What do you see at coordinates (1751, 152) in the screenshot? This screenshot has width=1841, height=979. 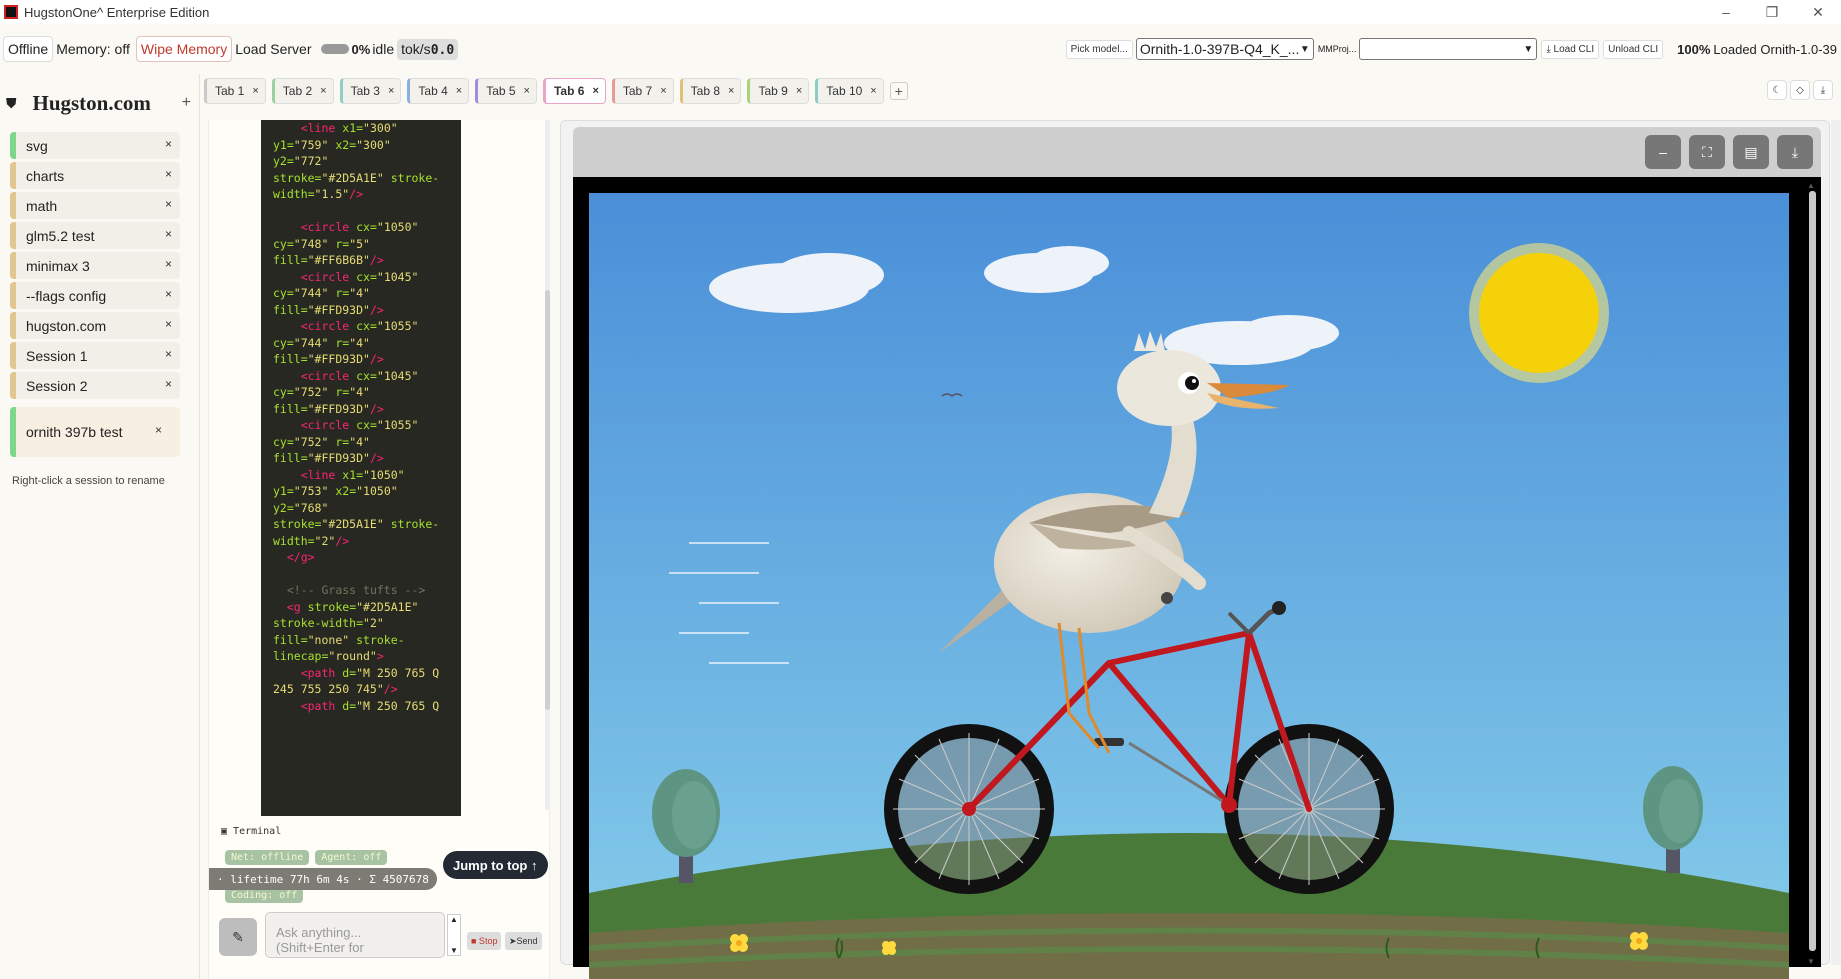 I see `layout-button: ▤` at bounding box center [1751, 152].